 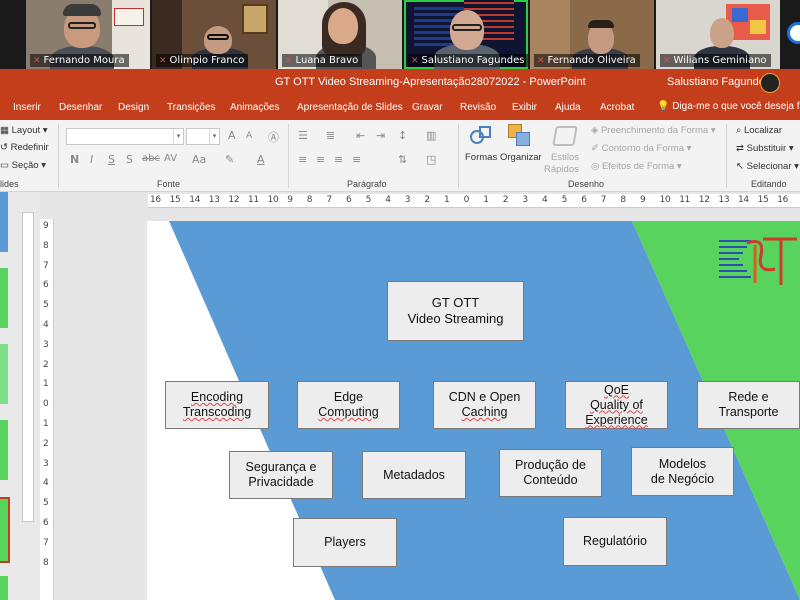 I want to click on tab-ajuda: Ajuda, so click(x=568, y=107).